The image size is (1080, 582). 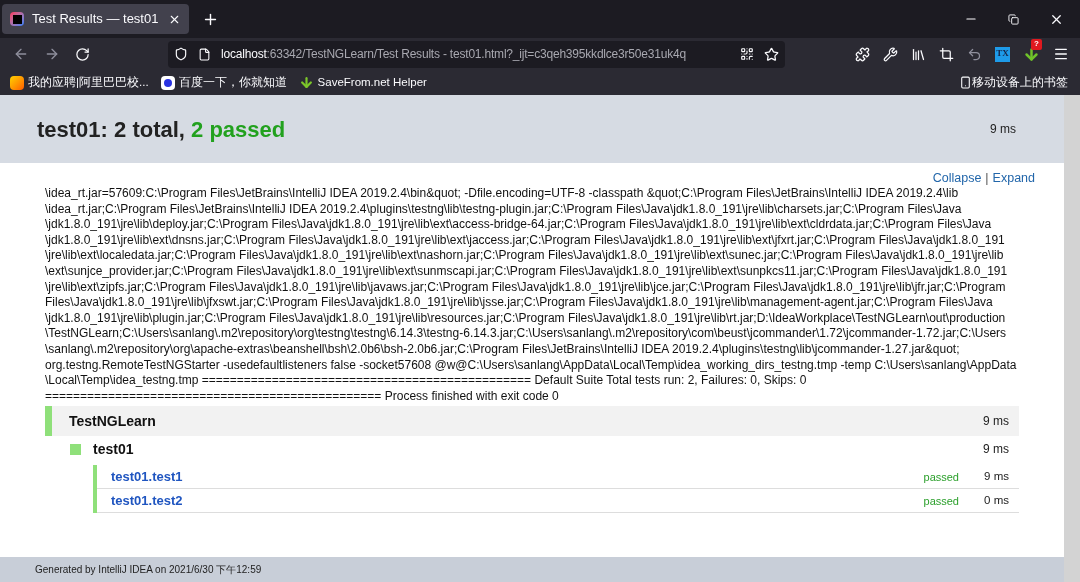 What do you see at coordinates (1002, 54) in the screenshot?
I see `tx-extension-icon: TX` at bounding box center [1002, 54].